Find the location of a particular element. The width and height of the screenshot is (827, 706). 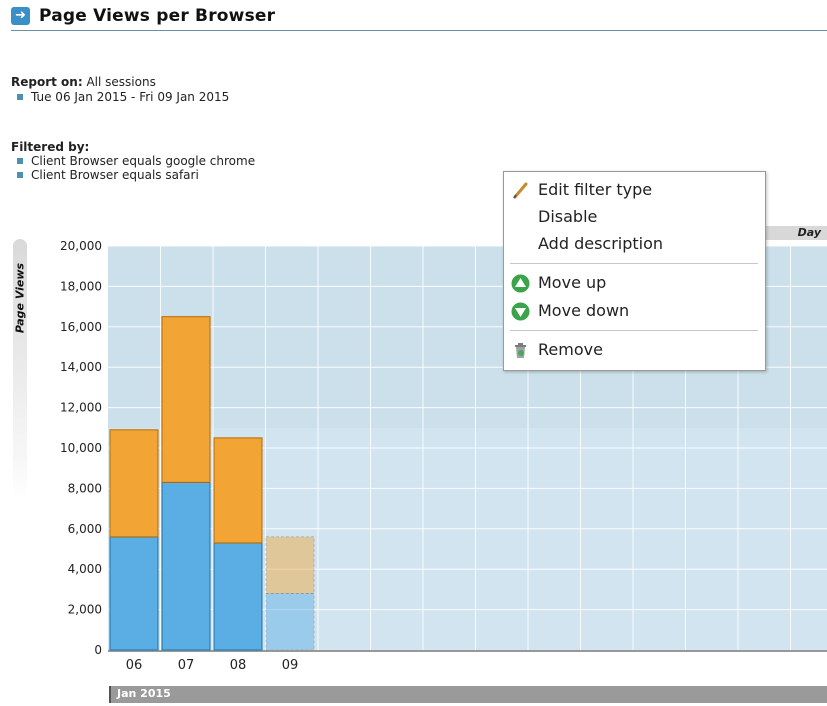

month-axis-strip: Jan 2015 is located at coordinates (468, 694).